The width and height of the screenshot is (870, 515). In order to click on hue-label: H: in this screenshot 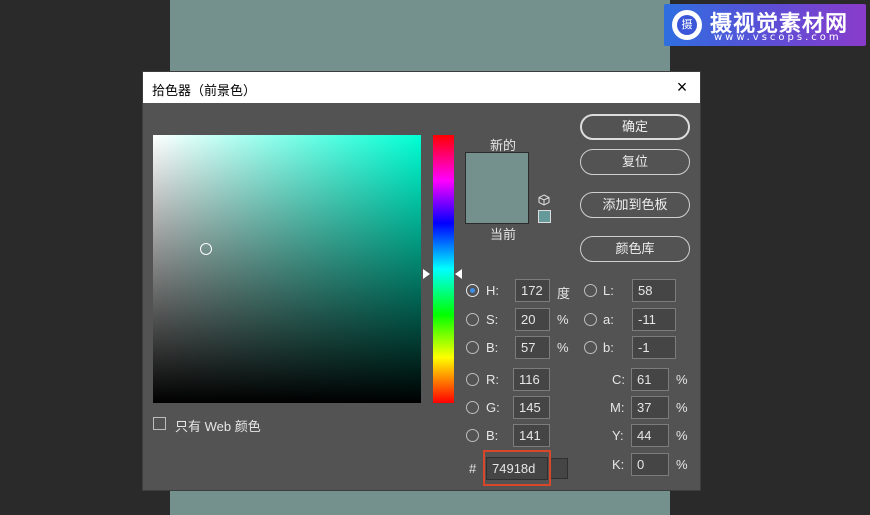, I will do `click(492, 290)`.